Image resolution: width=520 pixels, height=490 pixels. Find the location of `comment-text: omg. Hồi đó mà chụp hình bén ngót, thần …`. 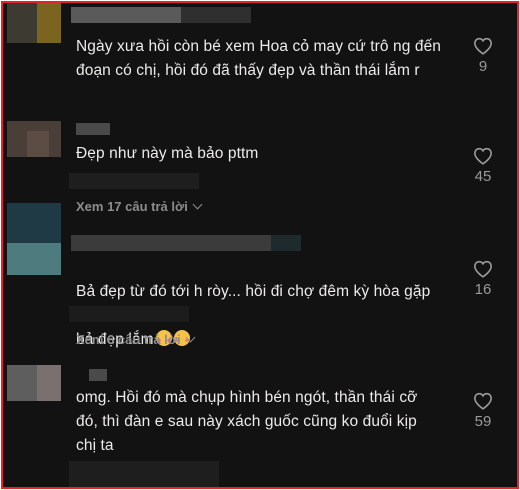

comment-text: omg. Hồi đó mà chụp hình bén ngót, thần … is located at coordinates (247, 421).